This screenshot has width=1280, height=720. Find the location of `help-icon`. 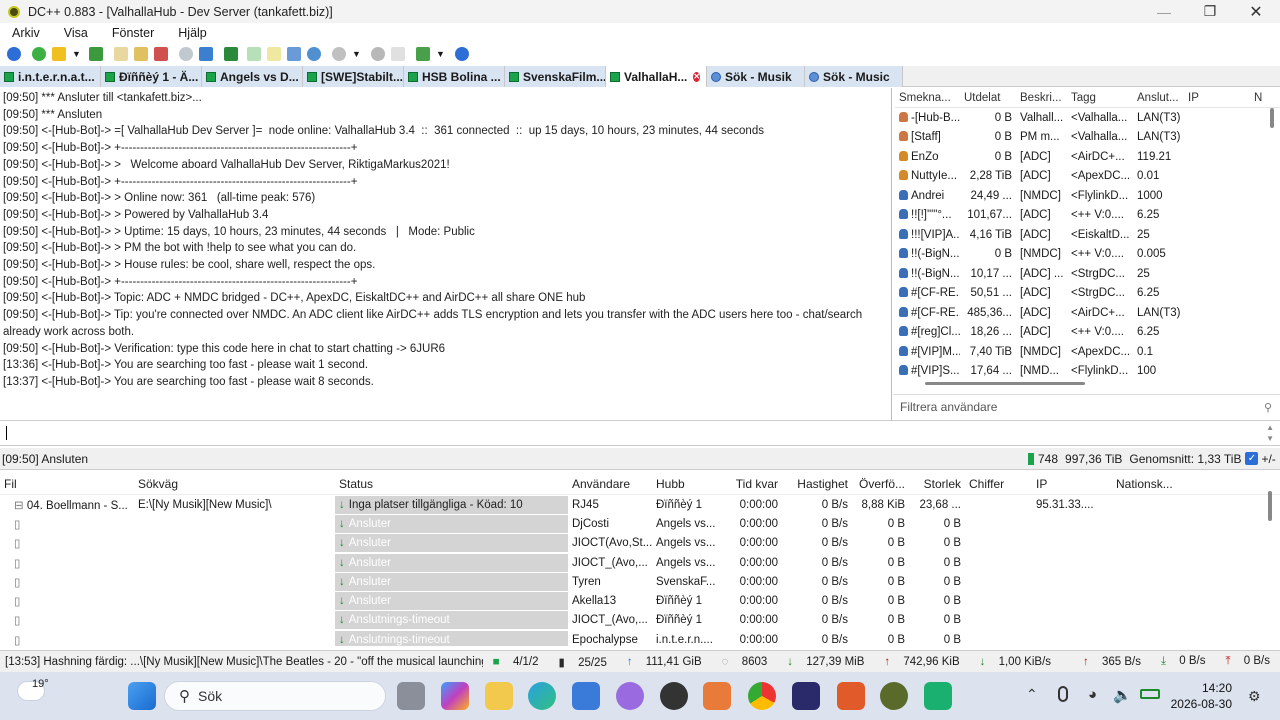

help-icon is located at coordinates (462, 54).